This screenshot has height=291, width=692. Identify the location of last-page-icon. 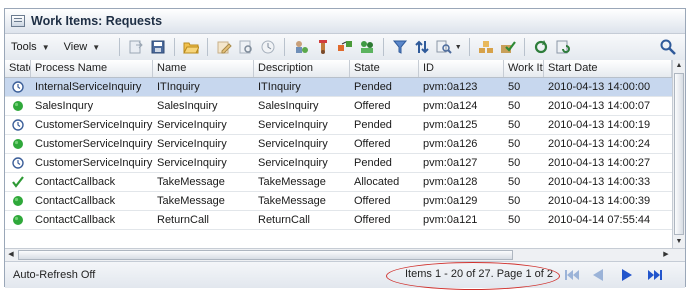
(655, 275).